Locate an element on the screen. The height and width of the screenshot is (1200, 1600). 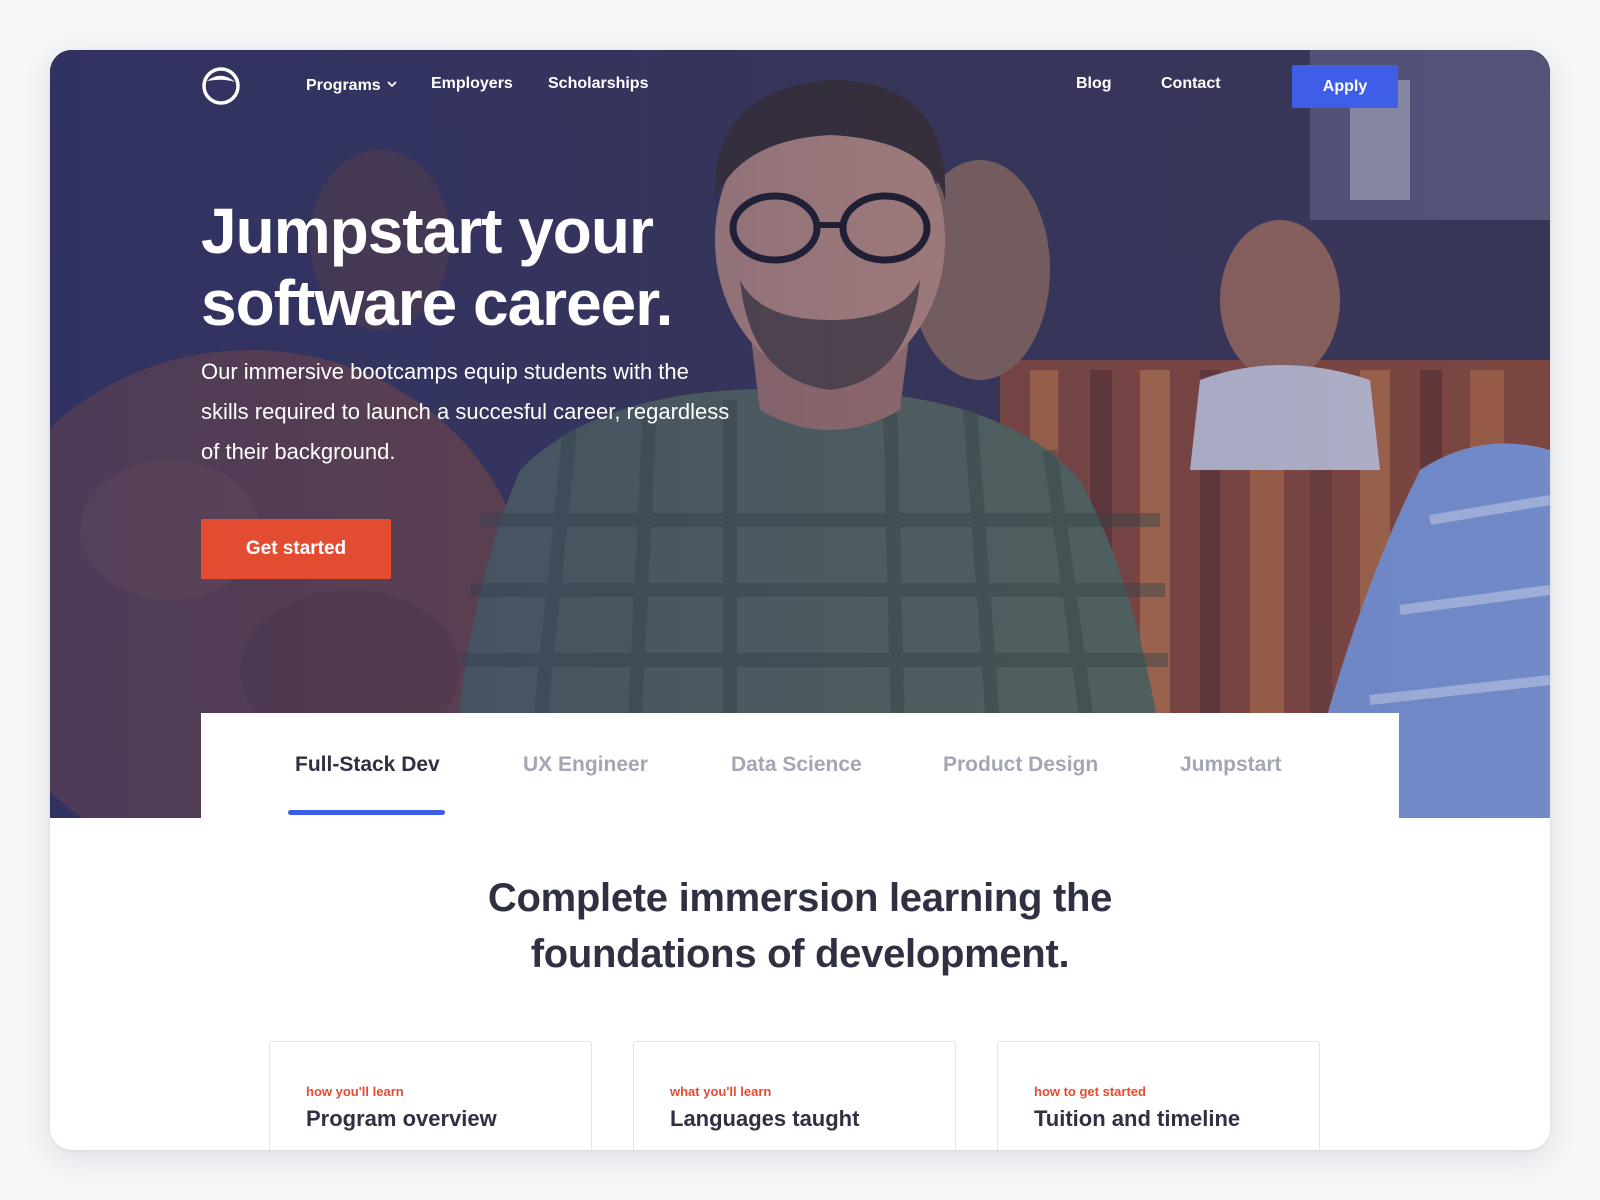
tab-product-design: Product Design is located at coordinates (1020, 765).